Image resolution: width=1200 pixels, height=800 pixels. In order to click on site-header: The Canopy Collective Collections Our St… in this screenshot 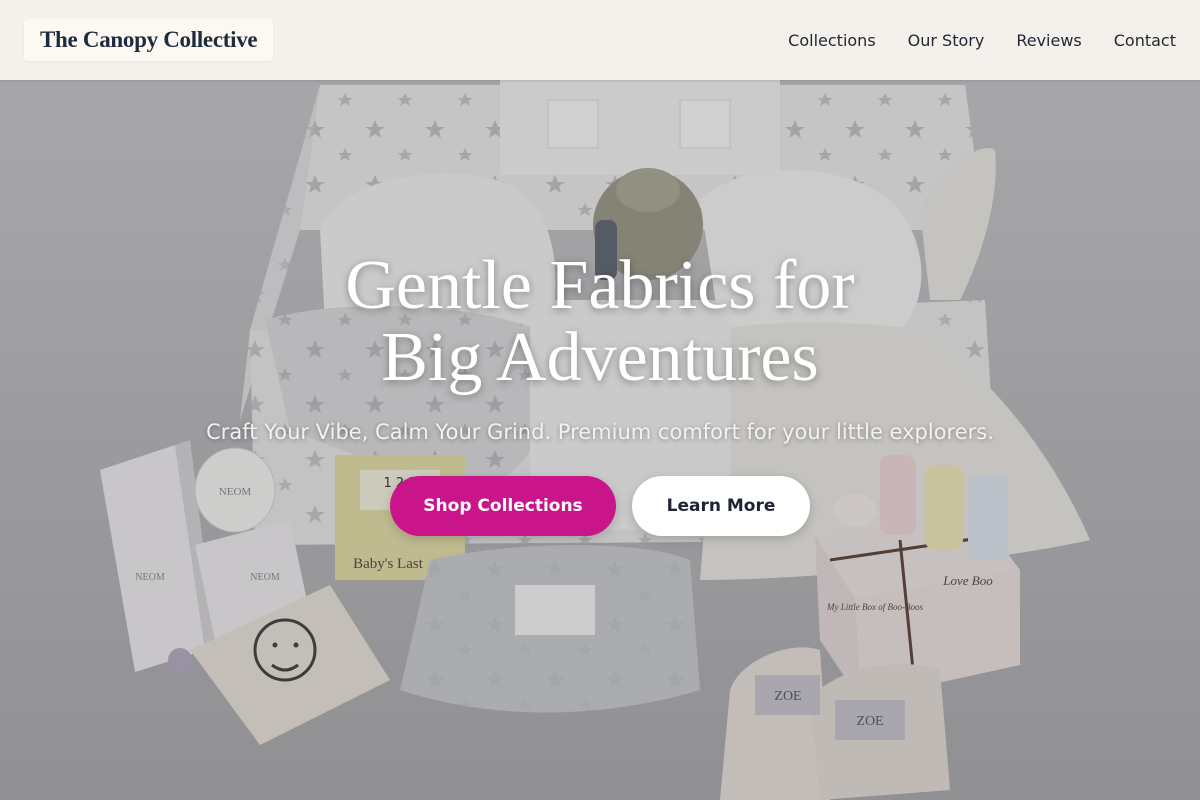, I will do `click(600, 40)`.